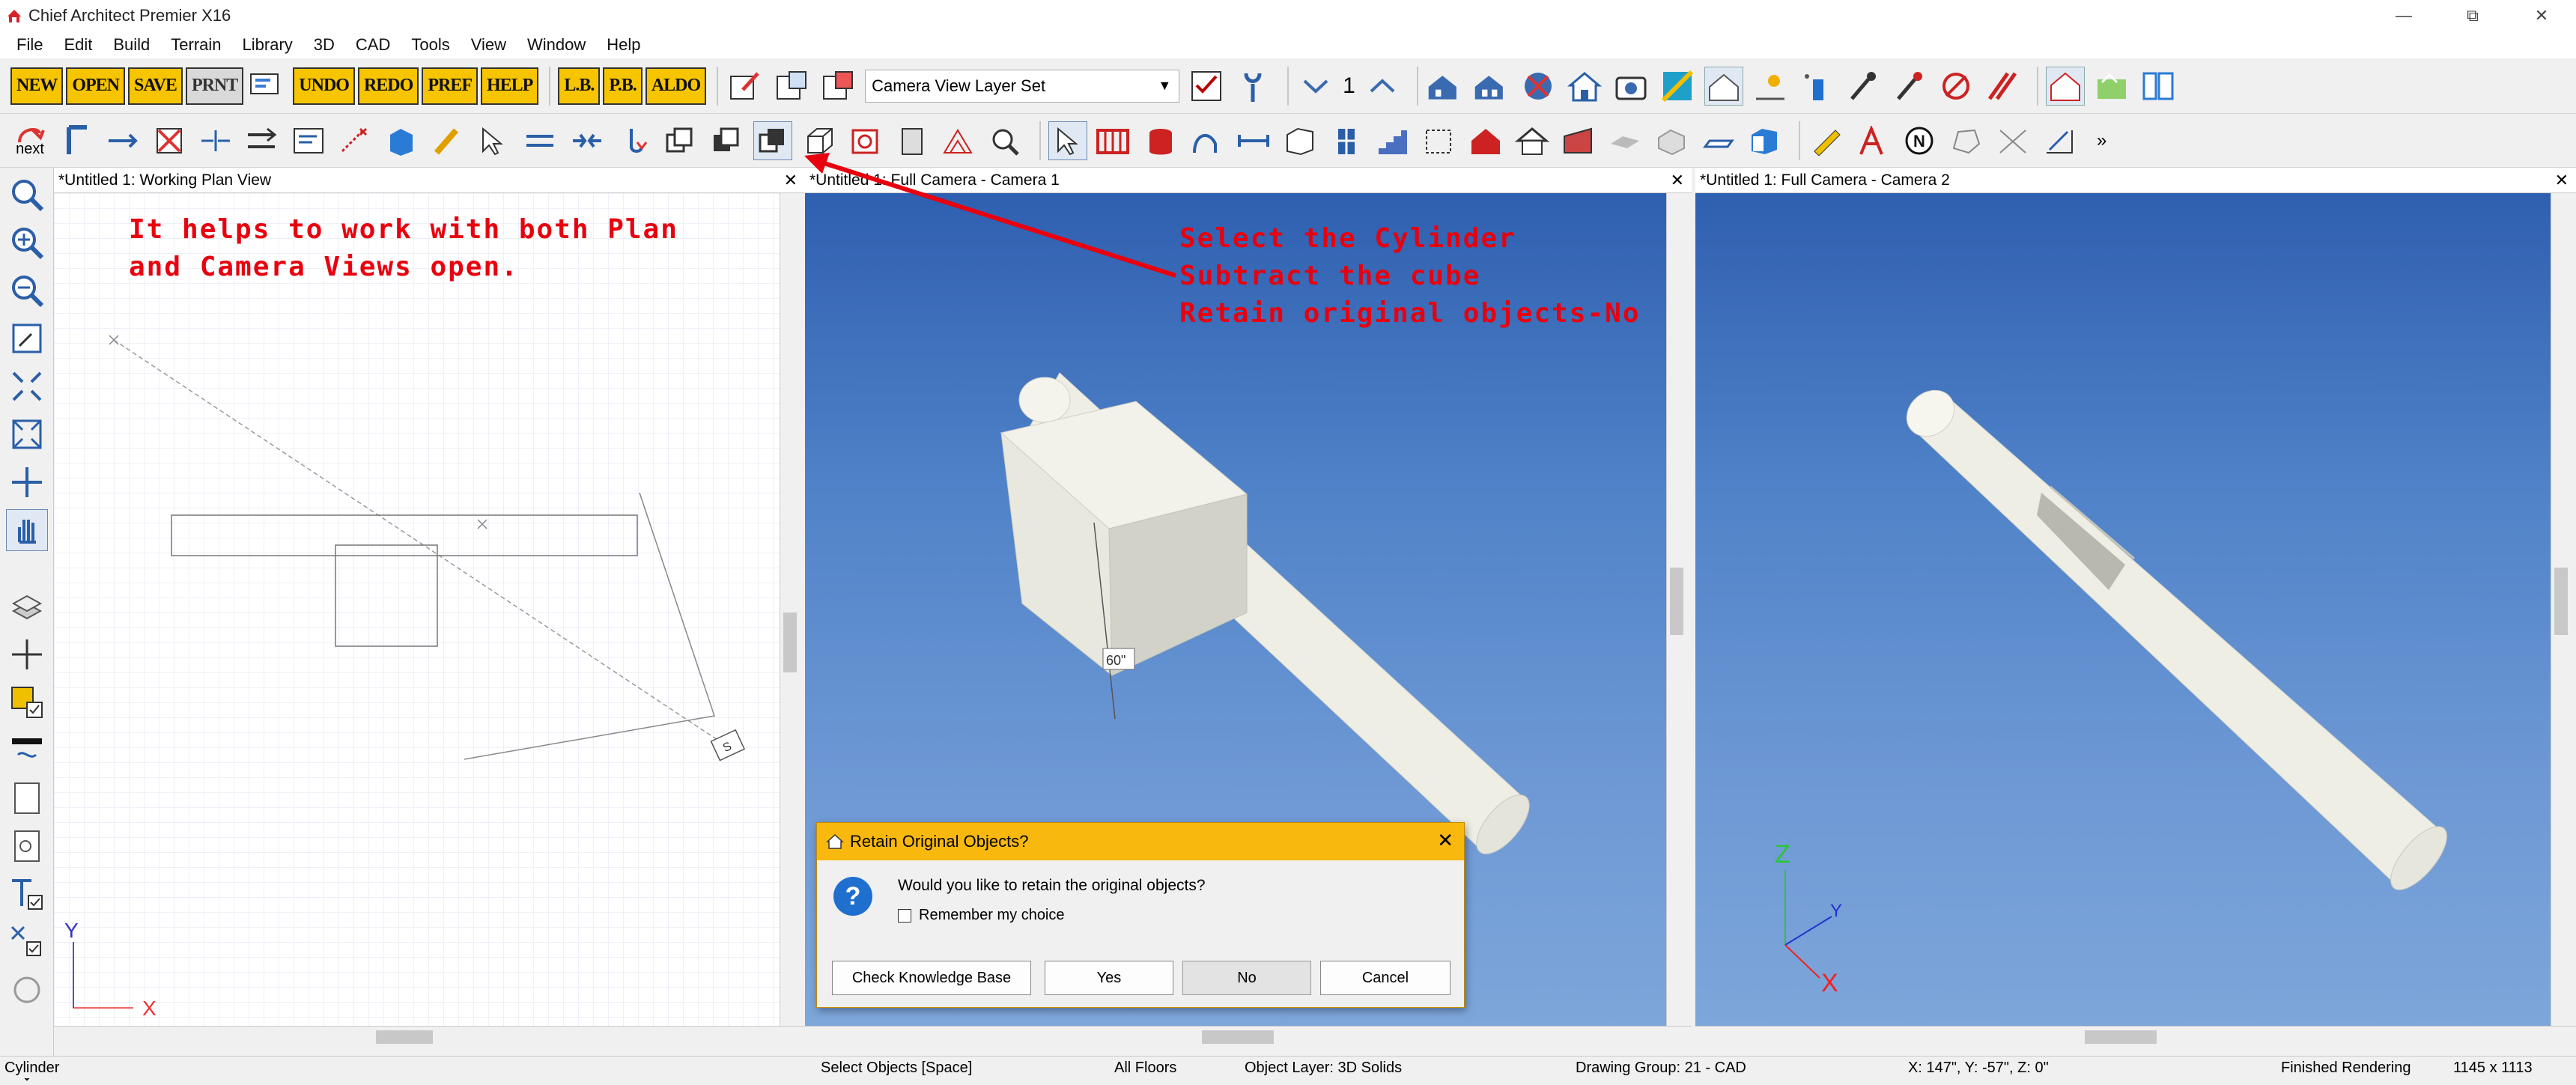  I want to click on help-button: HELP, so click(509, 86).